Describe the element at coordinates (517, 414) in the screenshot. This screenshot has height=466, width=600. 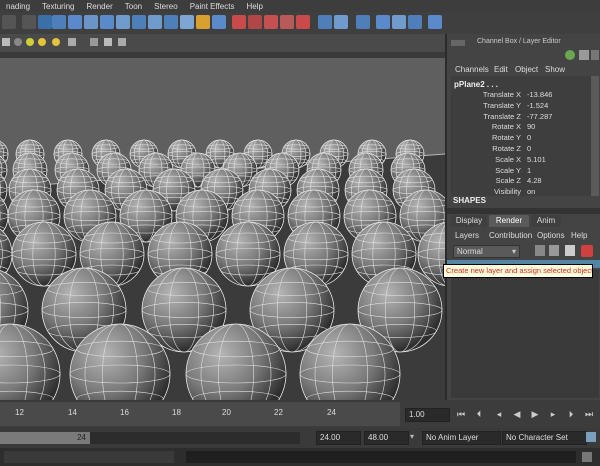
I see `play-backward-icon: ◀` at that location.